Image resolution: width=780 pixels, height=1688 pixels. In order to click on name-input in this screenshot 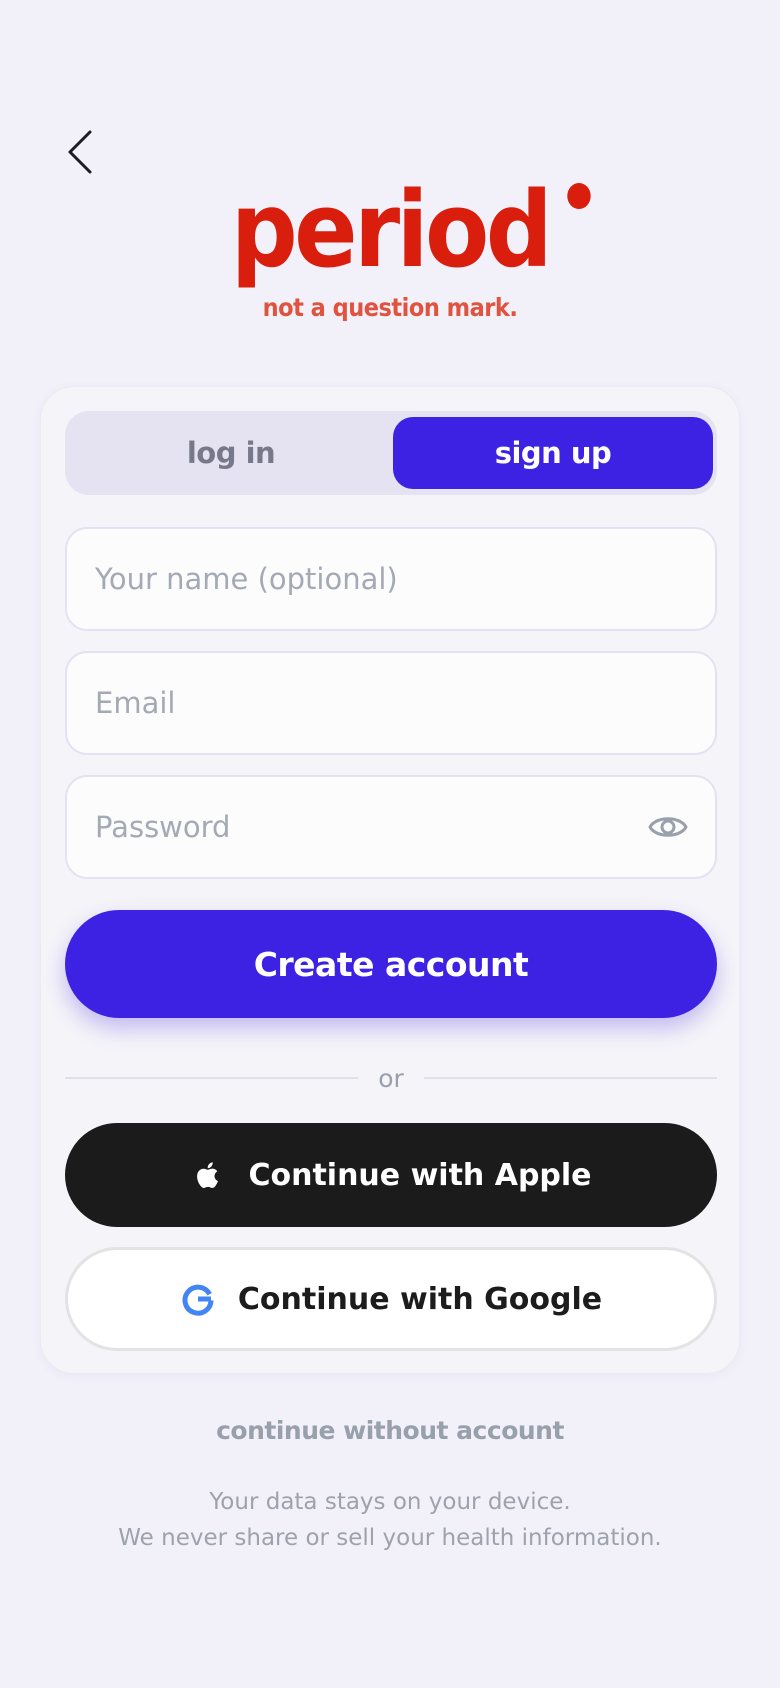, I will do `click(391, 579)`.